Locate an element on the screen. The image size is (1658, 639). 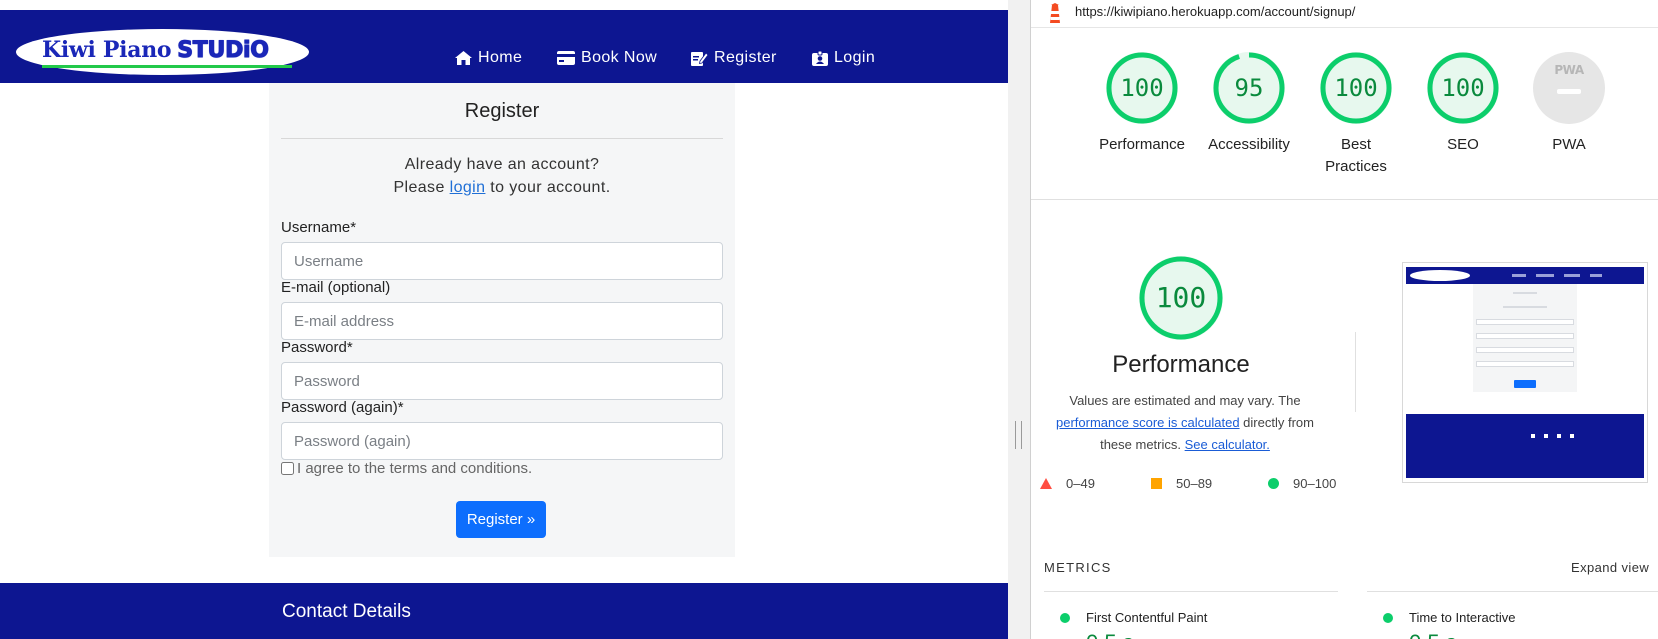
pwa-dash-icon is located at coordinates (1569, 91).